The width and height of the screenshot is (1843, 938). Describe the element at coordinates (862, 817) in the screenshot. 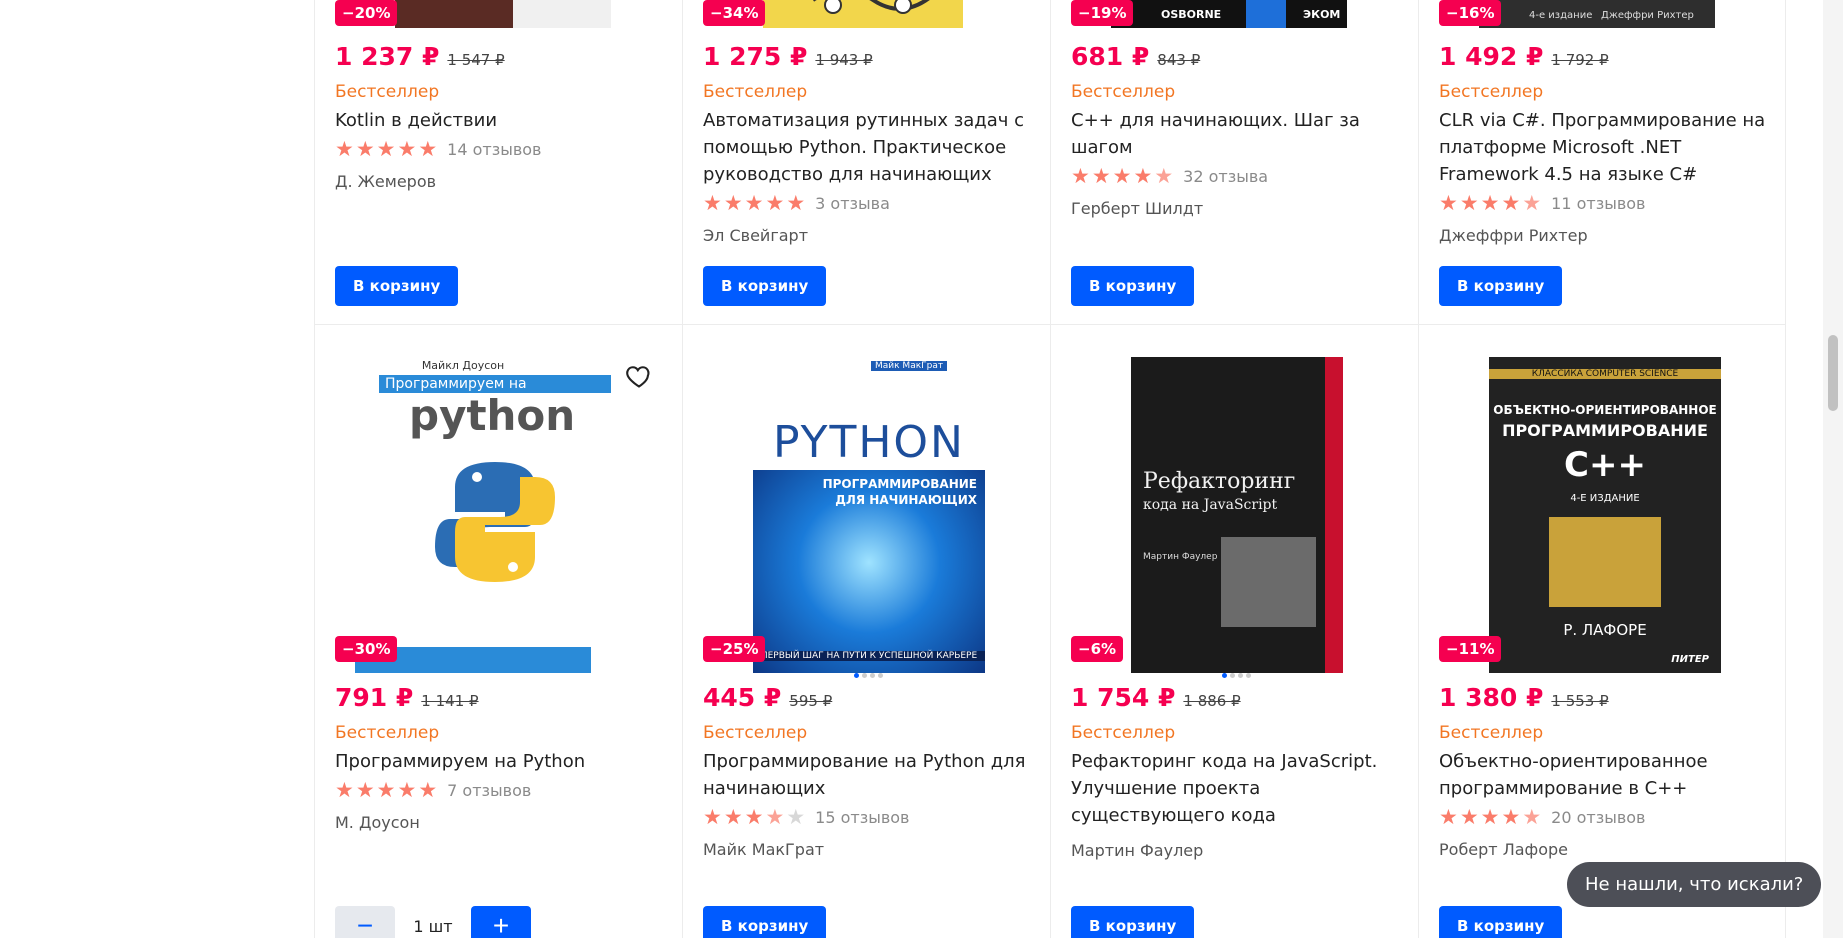

I see `review-count: 15 отзывов` at that location.